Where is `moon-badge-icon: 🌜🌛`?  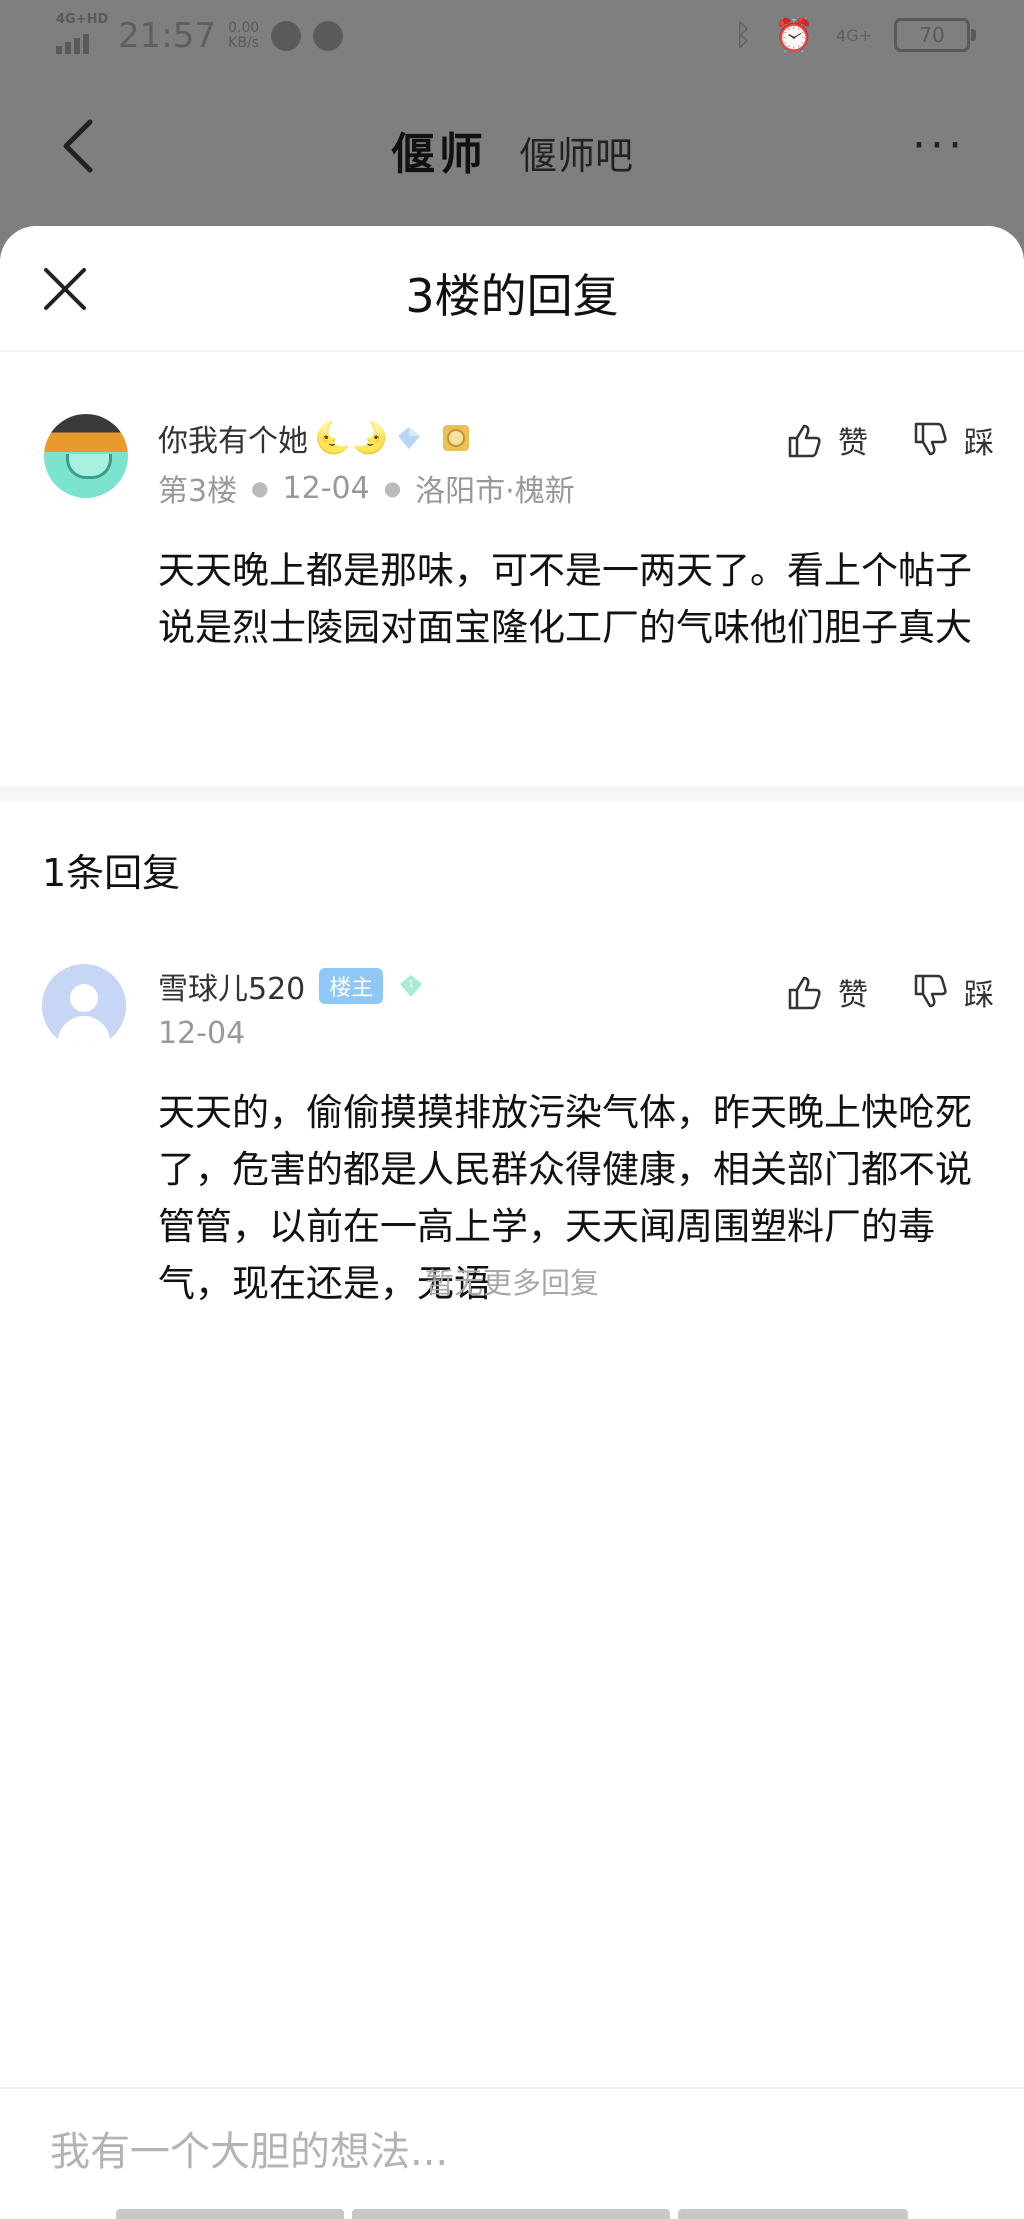
moon-badge-icon: 🌜🌛 is located at coordinates (351, 438).